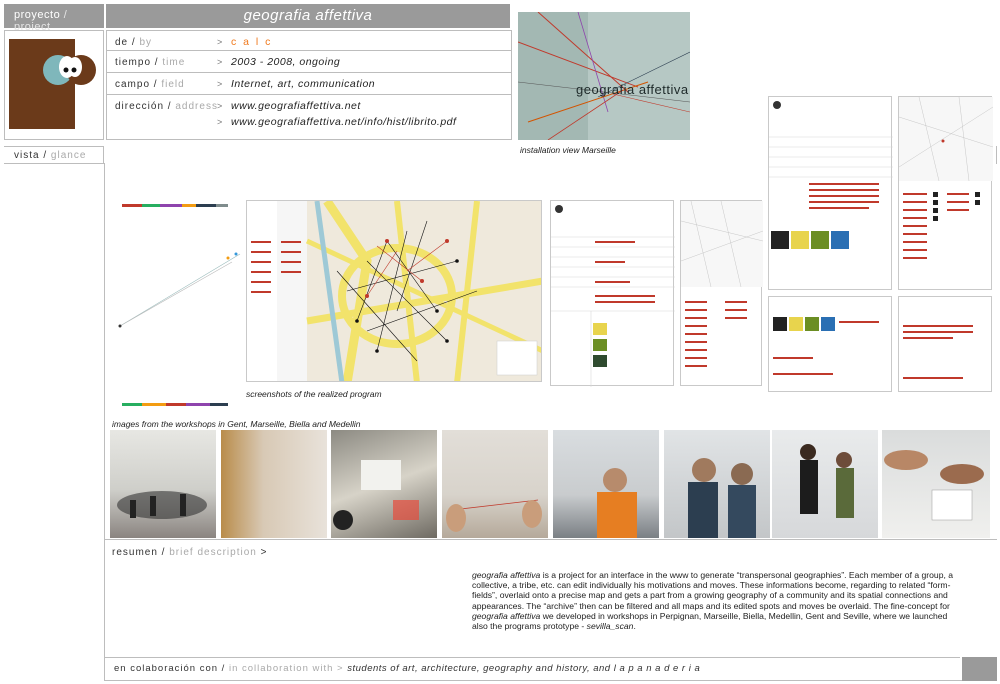 Image resolution: width=1000 pixels, height=684 pixels. I want to click on info-row-by: de / by > c a l c, so click(309, 41).